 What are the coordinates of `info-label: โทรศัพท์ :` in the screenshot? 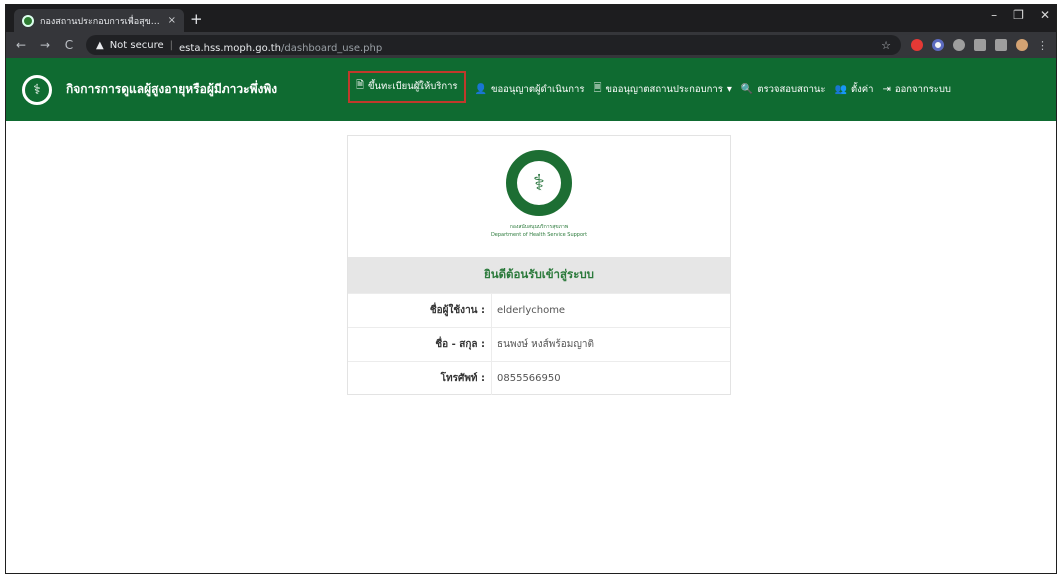 It's located at (462, 378).